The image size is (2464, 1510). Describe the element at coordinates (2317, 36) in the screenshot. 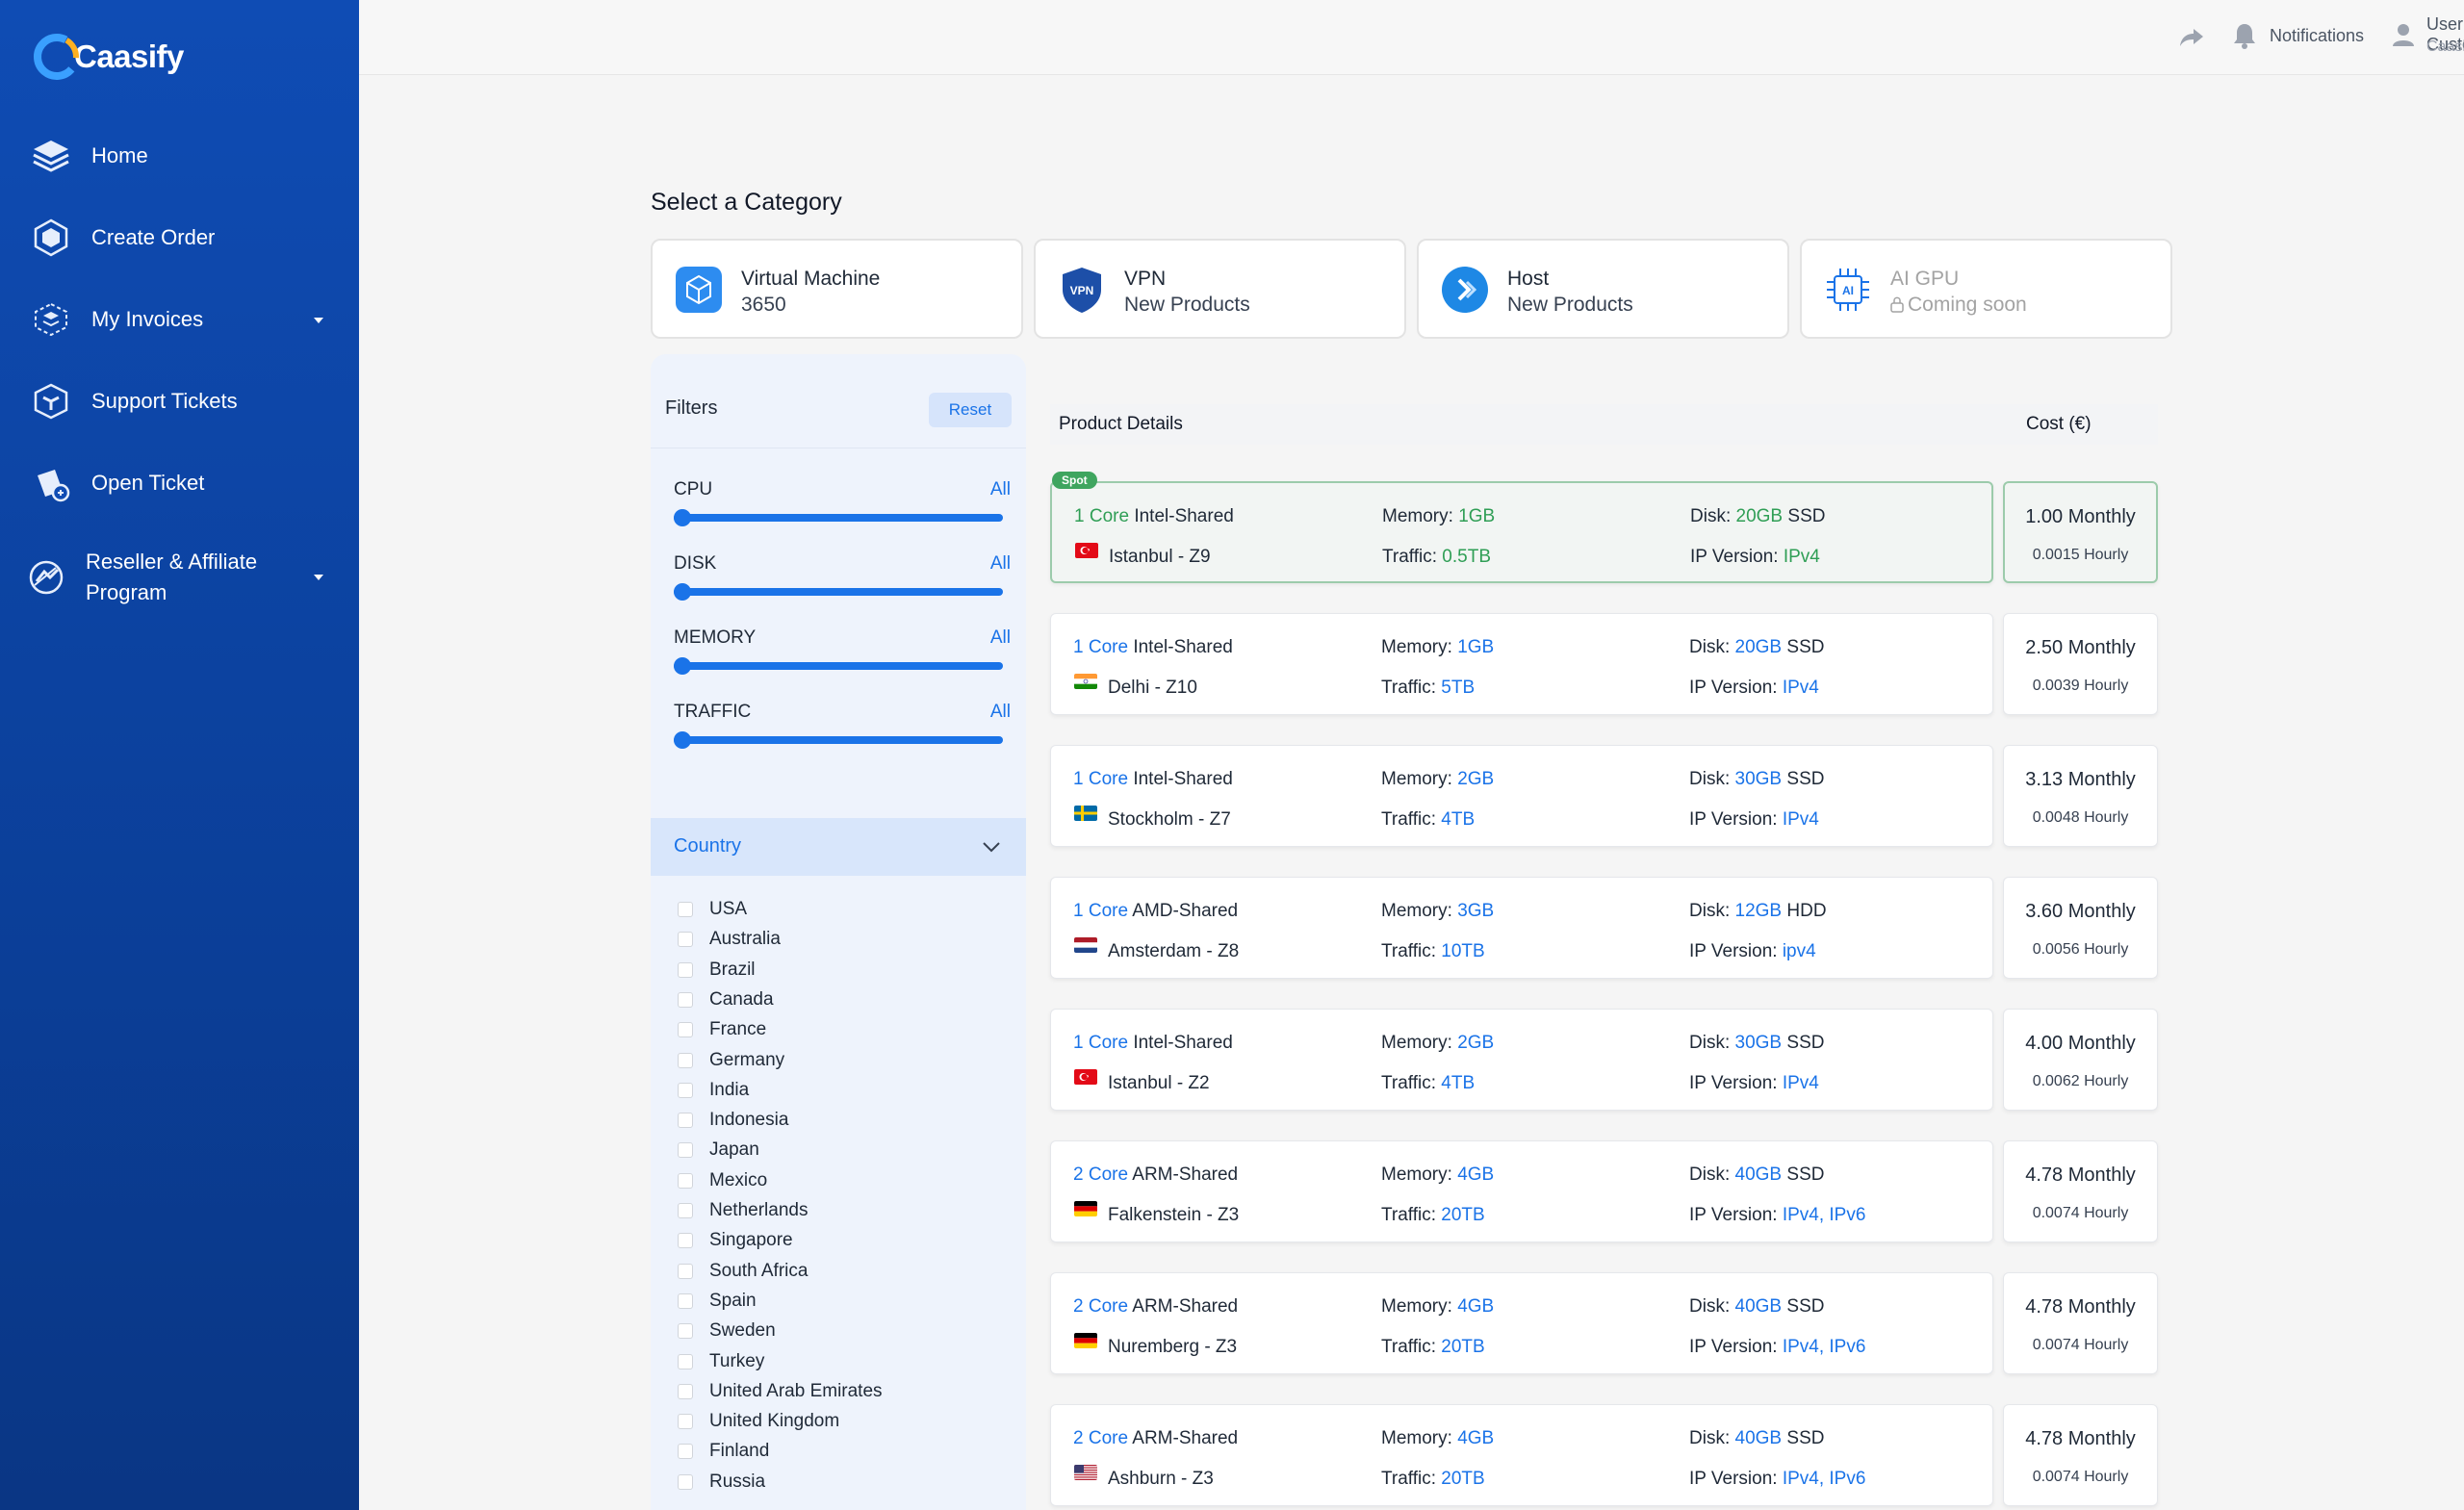

I see `notifications-link: Notifications` at that location.